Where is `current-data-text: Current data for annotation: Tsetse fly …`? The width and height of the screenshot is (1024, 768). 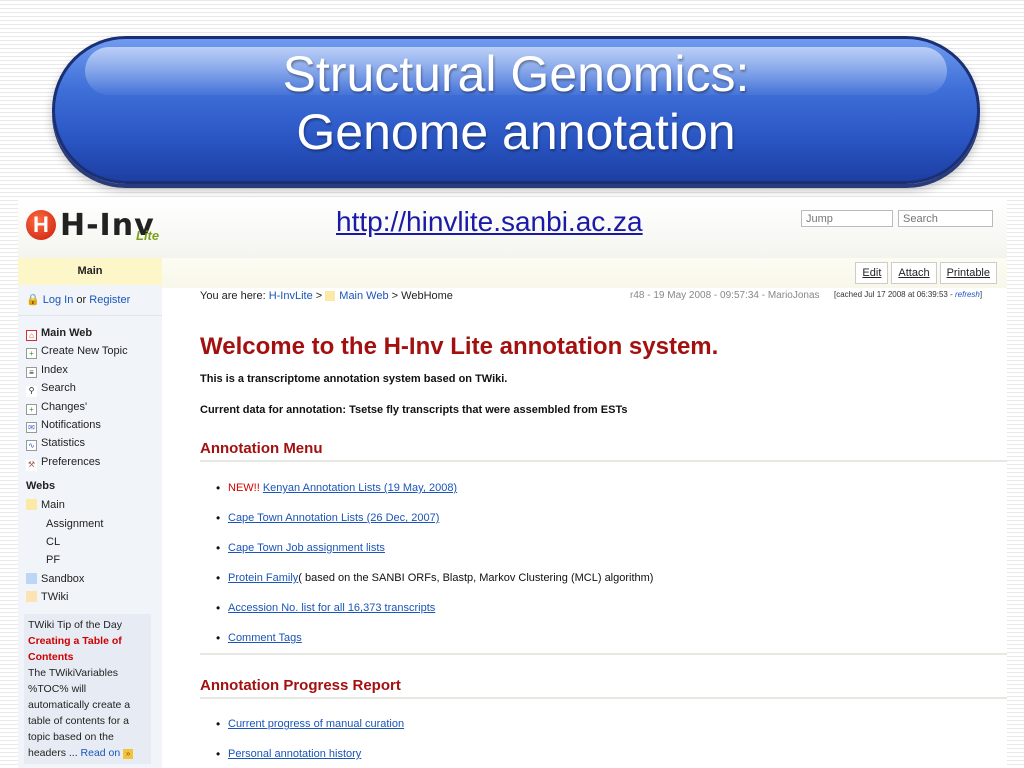
current-data-text: Current data for annotation: Tsetse fly … is located at coordinates (414, 410).